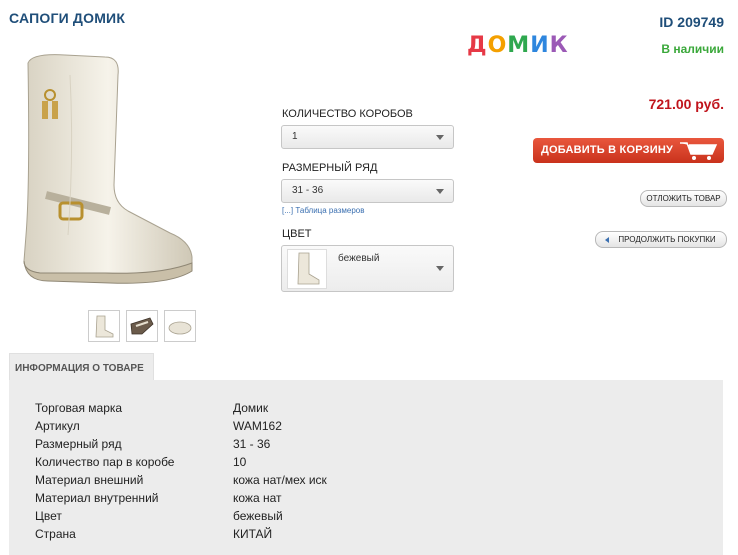  What do you see at coordinates (667, 239) in the screenshot?
I see `continue-shopping-label: ПРОДОЛЖИТЬ ПОКУПКИ` at bounding box center [667, 239].